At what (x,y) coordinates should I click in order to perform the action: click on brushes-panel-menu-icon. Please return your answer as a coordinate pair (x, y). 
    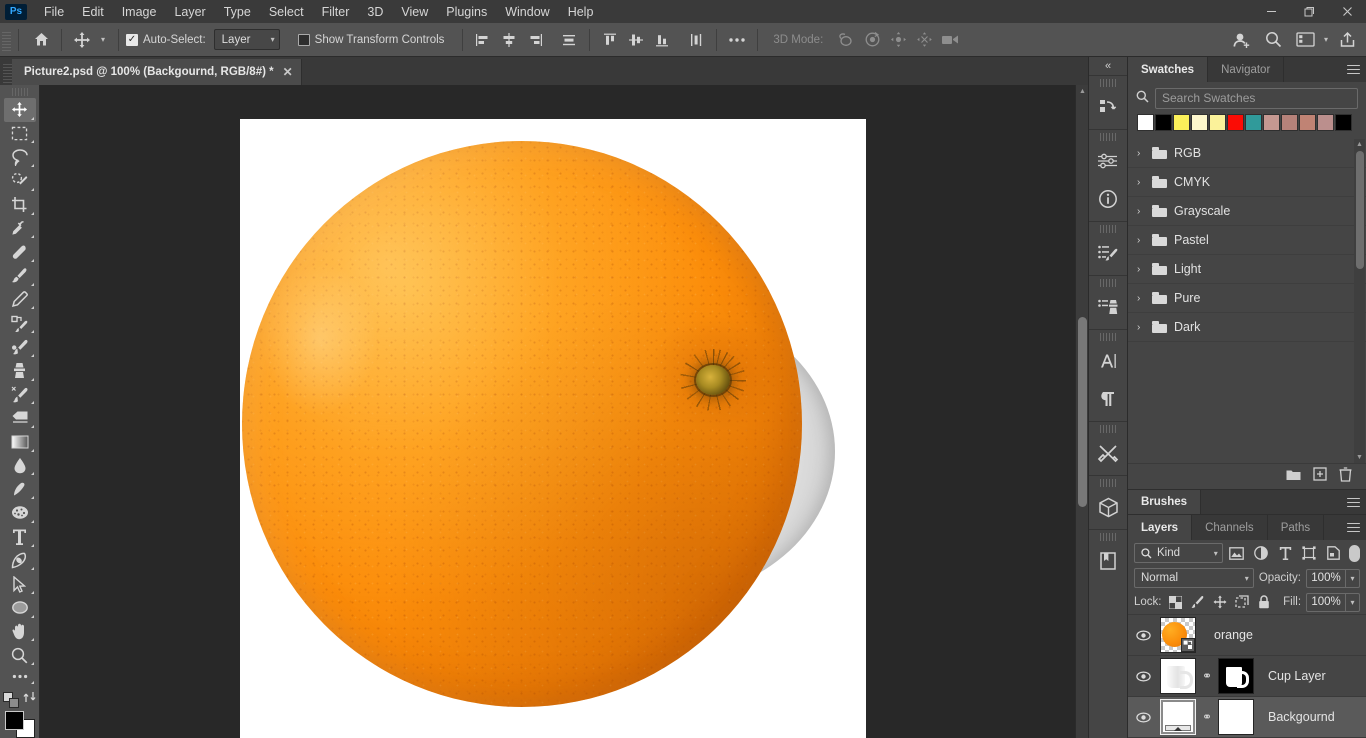
    Looking at the image, I should click on (1353, 502).